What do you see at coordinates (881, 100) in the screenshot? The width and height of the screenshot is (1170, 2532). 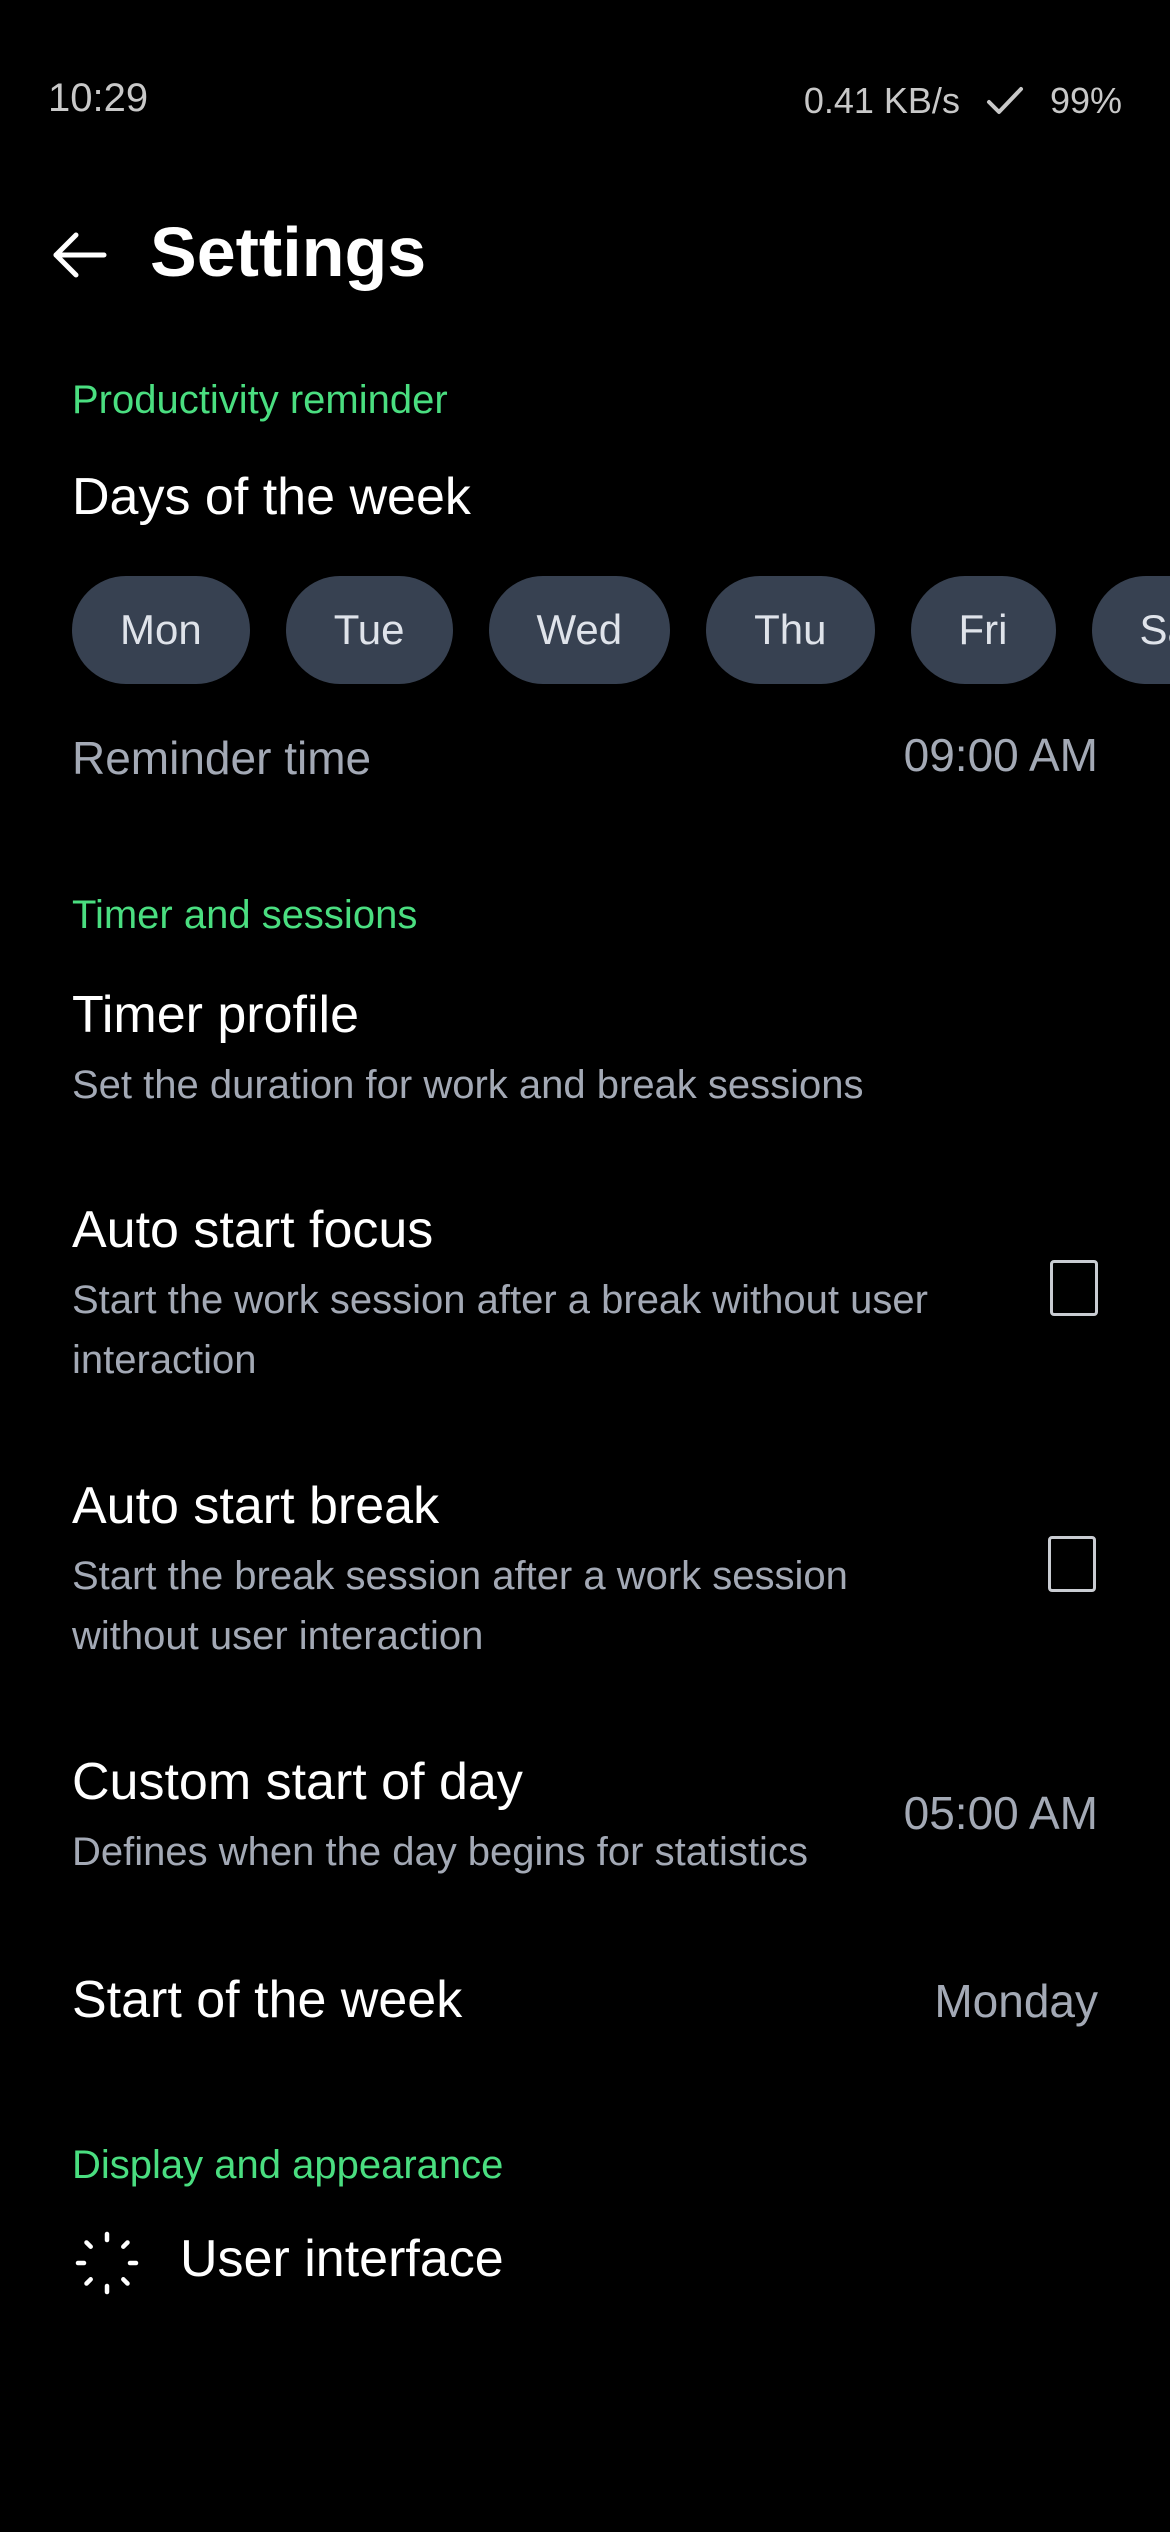 I see `network-speed: 0.41 KB/s` at bounding box center [881, 100].